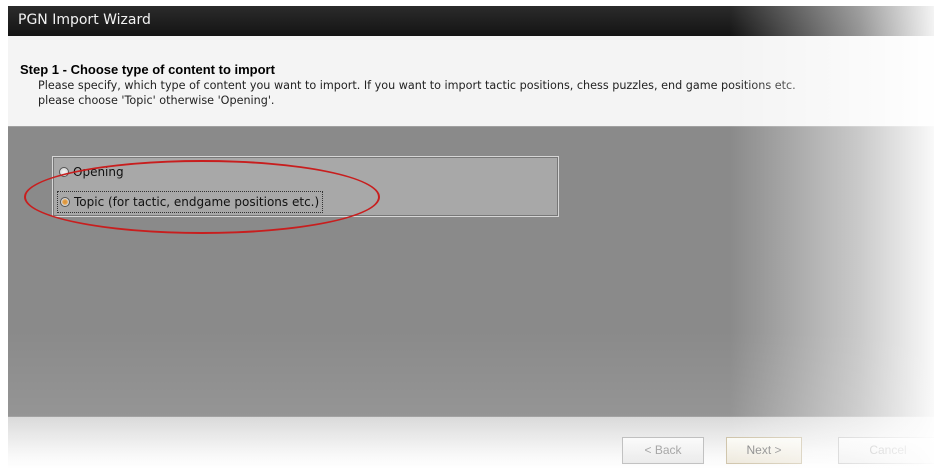 The height and width of the screenshot is (468, 934). What do you see at coordinates (64, 172) in the screenshot?
I see `radio-opening-indicator` at bounding box center [64, 172].